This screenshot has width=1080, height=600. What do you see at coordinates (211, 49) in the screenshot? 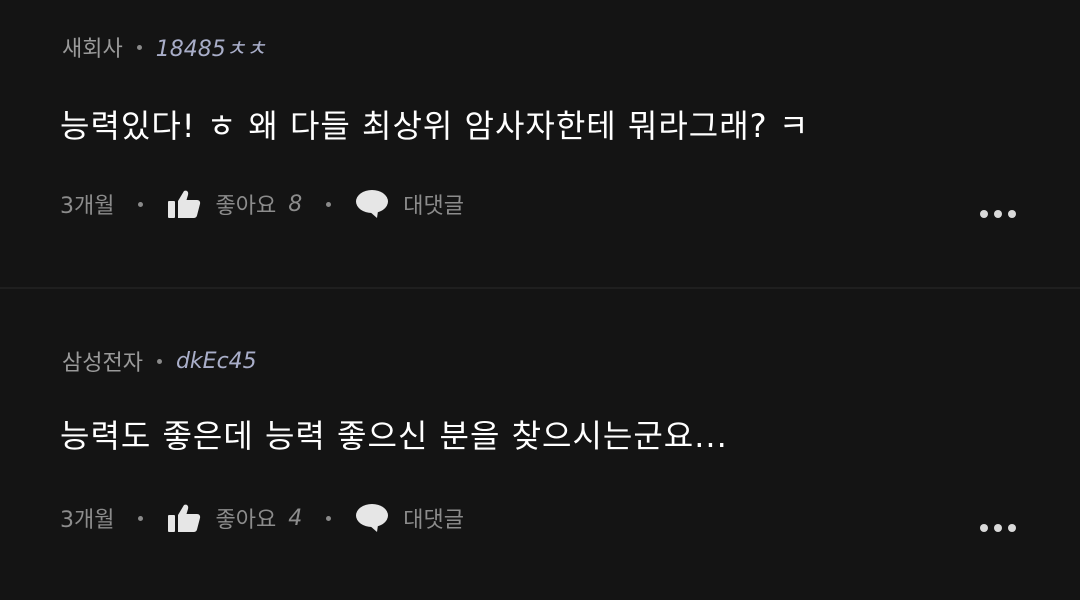
I see `author-handle: 18485ㅊㅊ` at bounding box center [211, 49].